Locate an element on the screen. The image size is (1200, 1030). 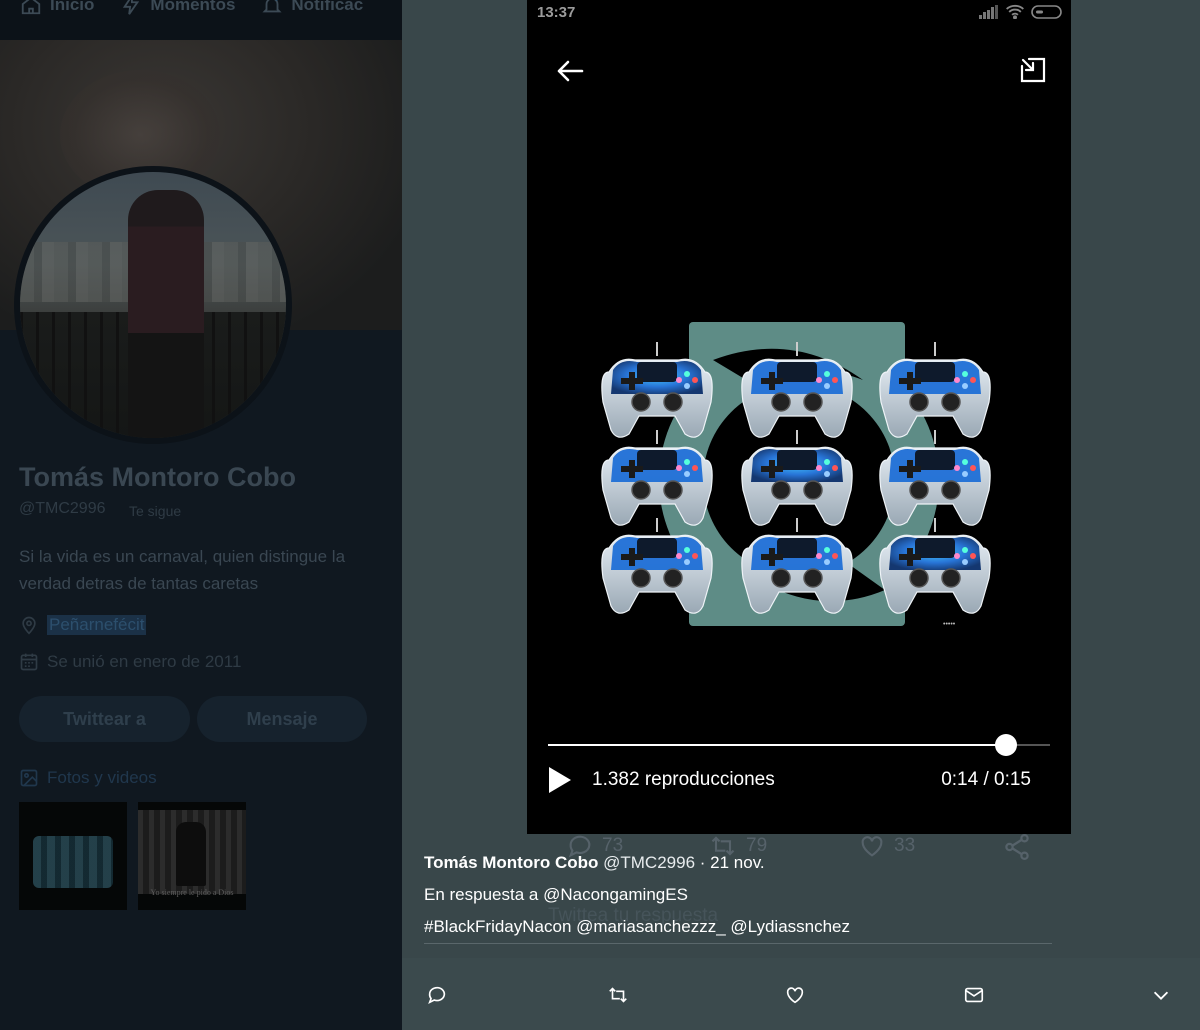
location-pin-icon is located at coordinates (29, 625).